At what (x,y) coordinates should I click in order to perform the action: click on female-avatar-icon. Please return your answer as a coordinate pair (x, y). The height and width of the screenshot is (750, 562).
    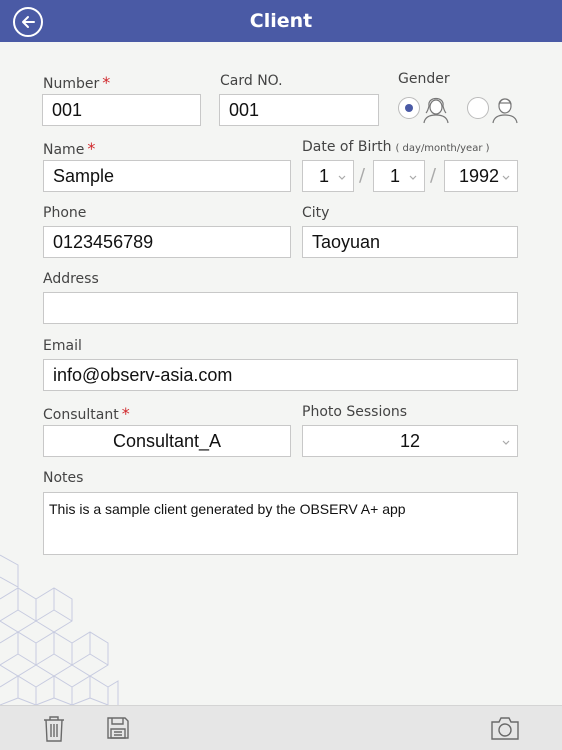
    Looking at the image, I should click on (436, 110).